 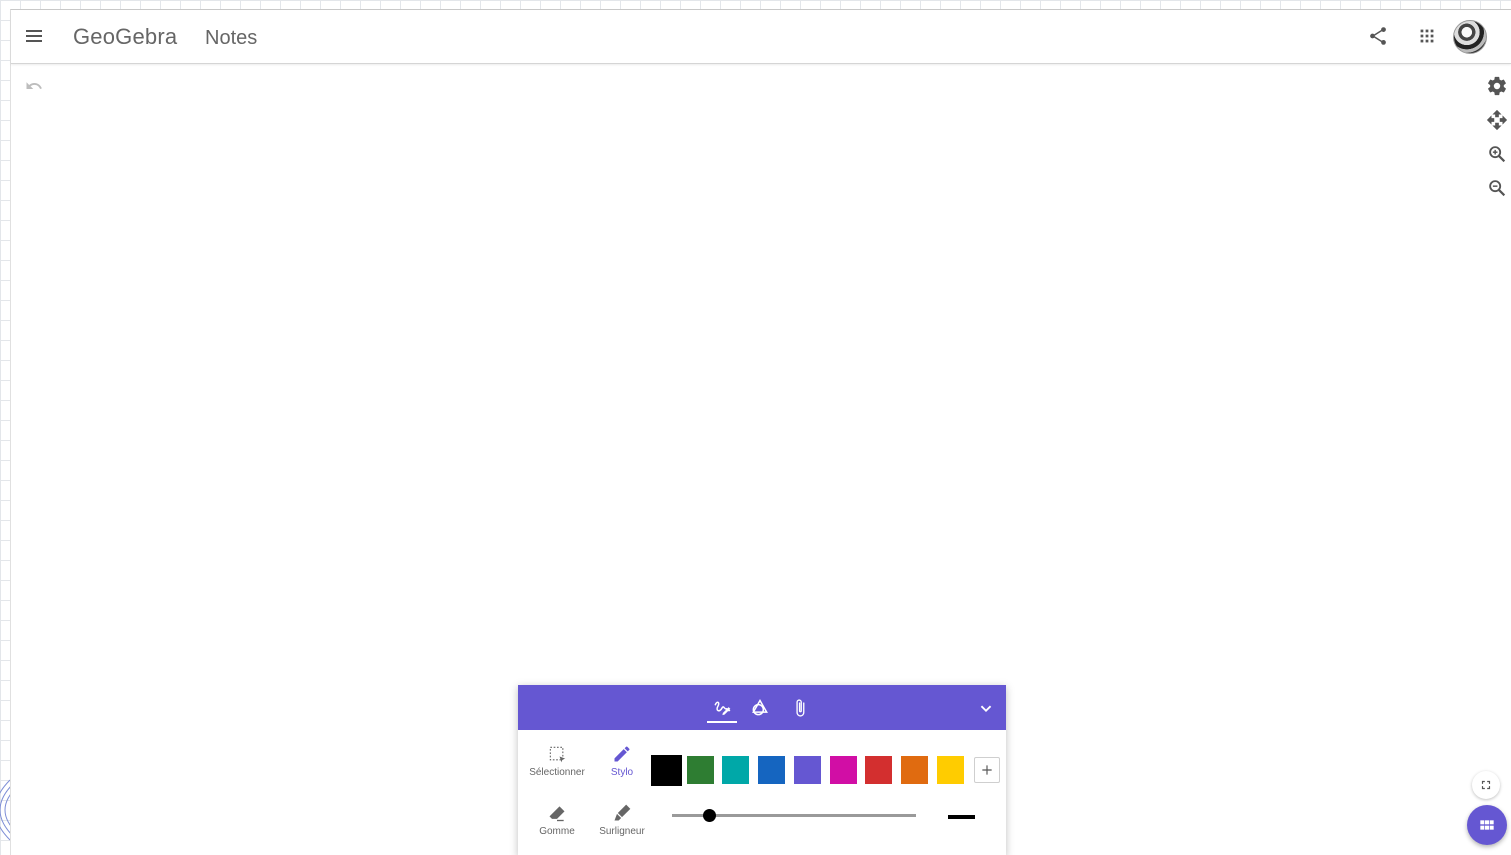 I want to click on scribble-icon, so click(x=722, y=708).